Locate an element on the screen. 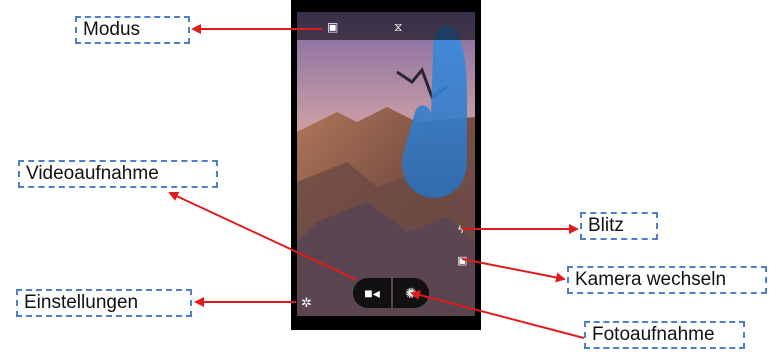  flash-icon: ϟ is located at coordinates (461, 230).